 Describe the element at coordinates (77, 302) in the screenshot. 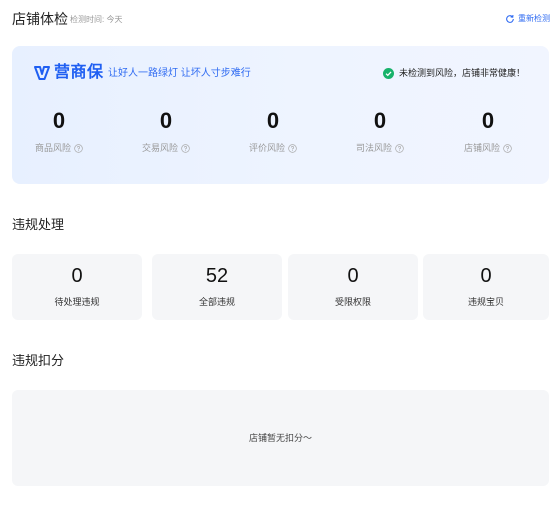

I see `violation-label: 待处理违规` at that location.